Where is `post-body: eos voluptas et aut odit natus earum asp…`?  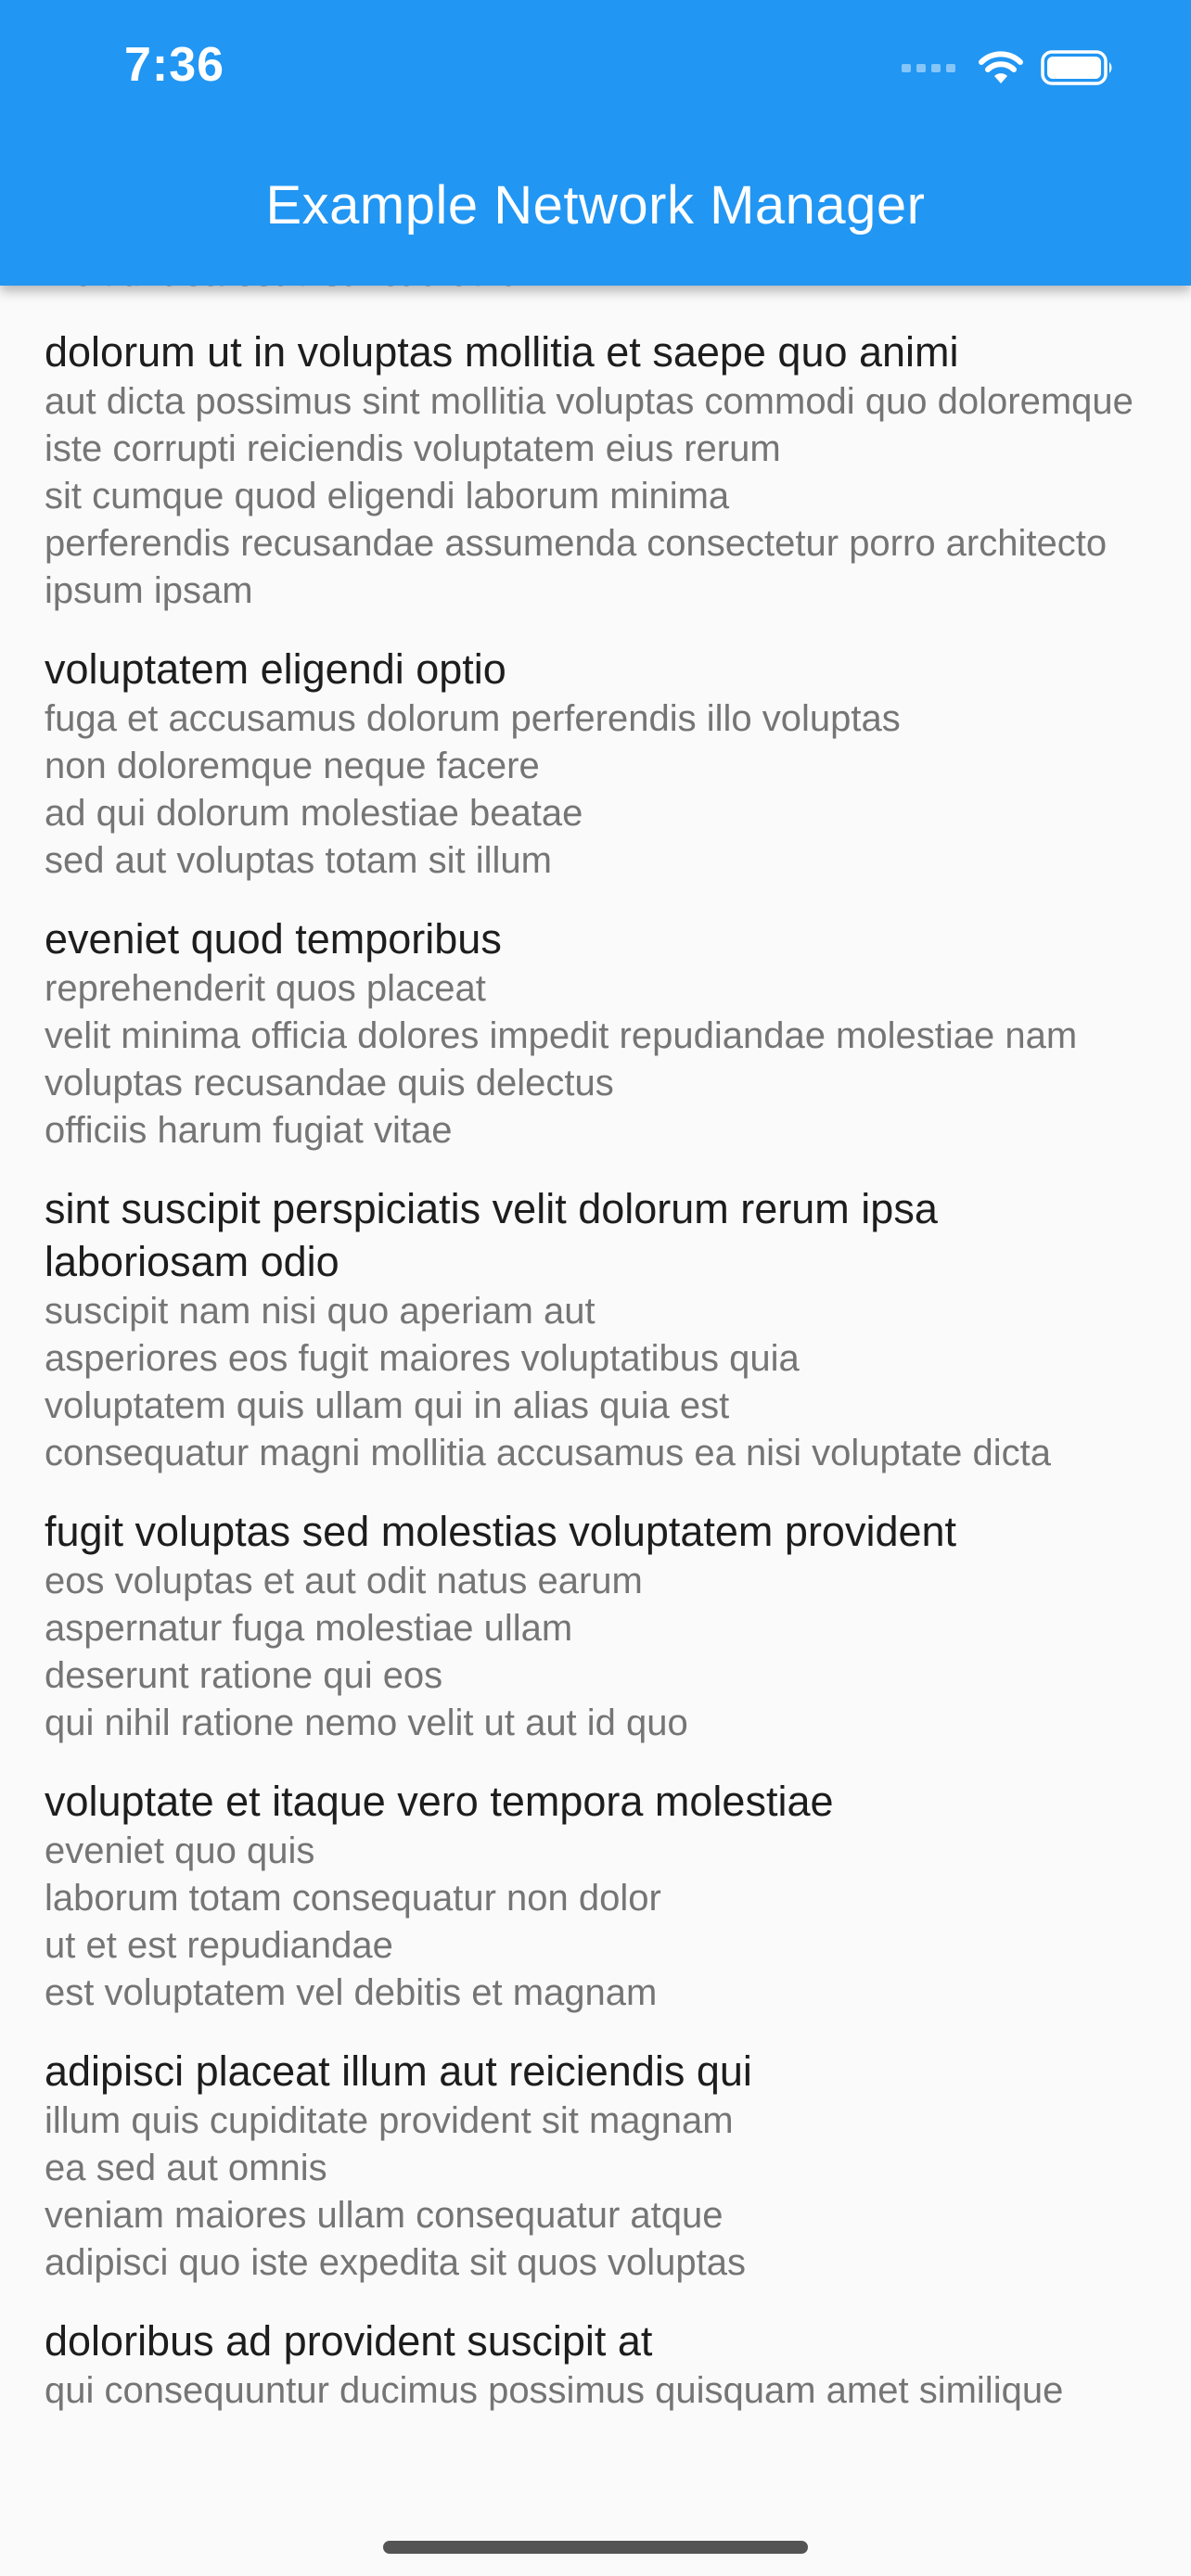 post-body: eos voluptas et aut odit natus earum asp… is located at coordinates (366, 1652).